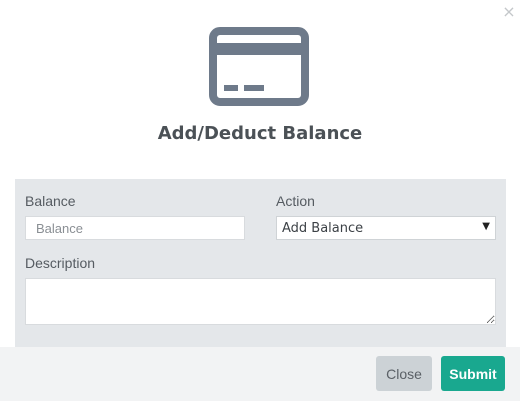 Image resolution: width=520 pixels, height=401 pixels. I want to click on dropdown-arrow-icon: ▼, so click(486, 226).